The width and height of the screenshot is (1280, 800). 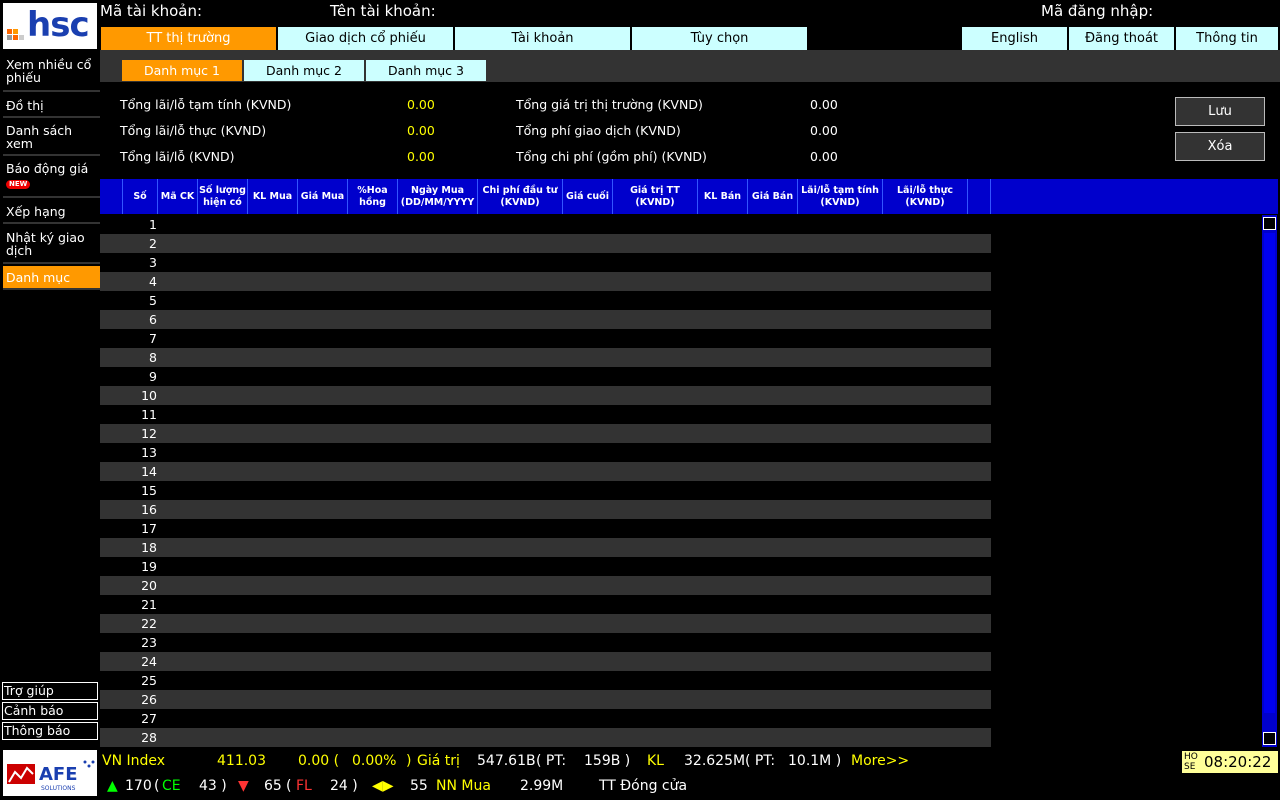 I want to click on table-row: 27, so click(x=545, y=718).